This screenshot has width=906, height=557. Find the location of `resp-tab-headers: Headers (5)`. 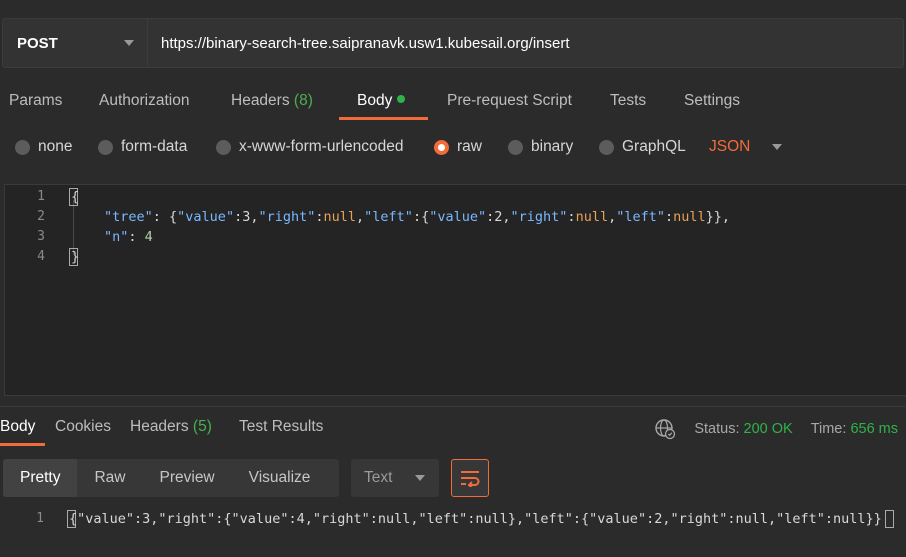

resp-tab-headers: Headers (5) is located at coordinates (171, 427).